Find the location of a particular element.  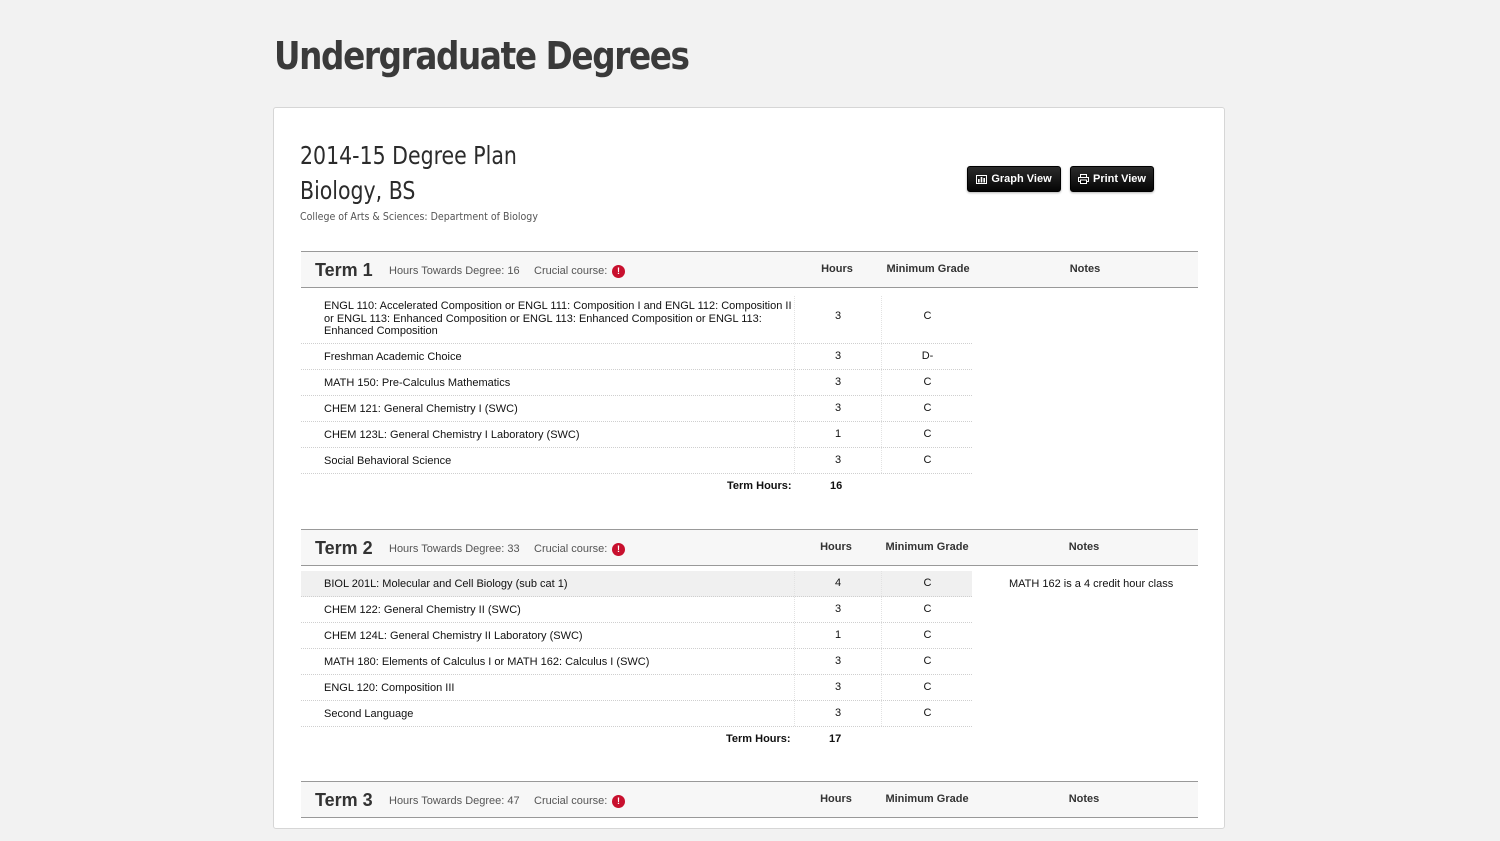

hours-towards-degree: Hours Towards Degree: 16 is located at coordinates (454, 271).